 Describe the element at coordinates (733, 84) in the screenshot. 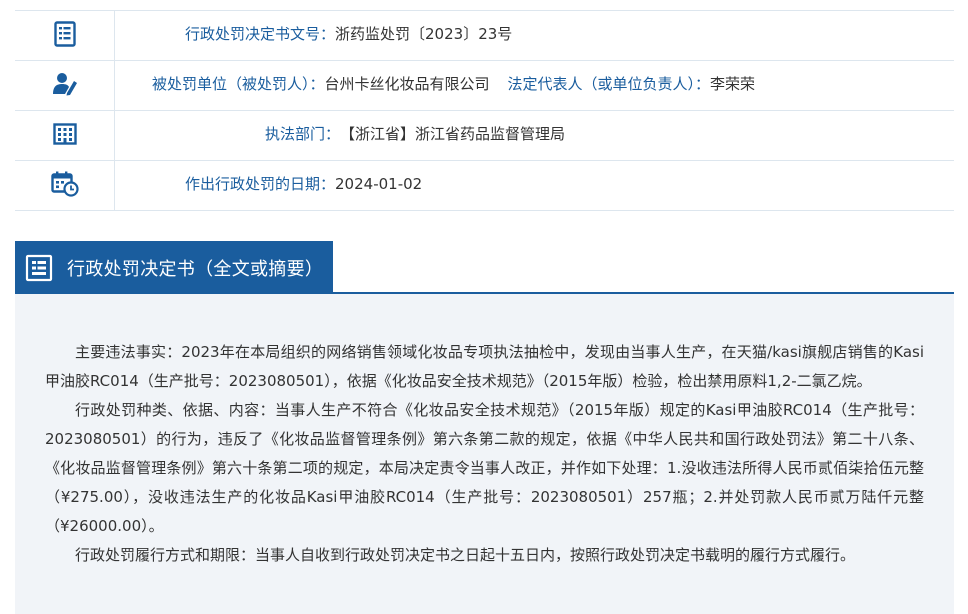

I see `legal-representative-value: 李荣荣` at that location.